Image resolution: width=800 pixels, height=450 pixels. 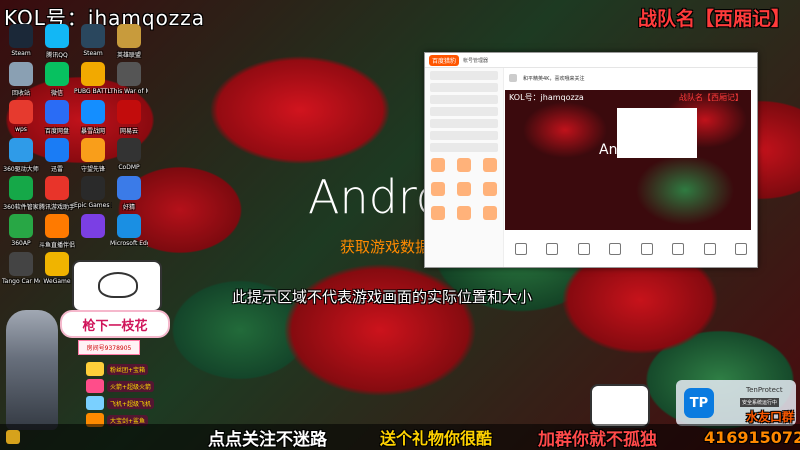 I want to click on stream-title: 和平精英4K，喜欢哦来关注, so click(x=553, y=78).